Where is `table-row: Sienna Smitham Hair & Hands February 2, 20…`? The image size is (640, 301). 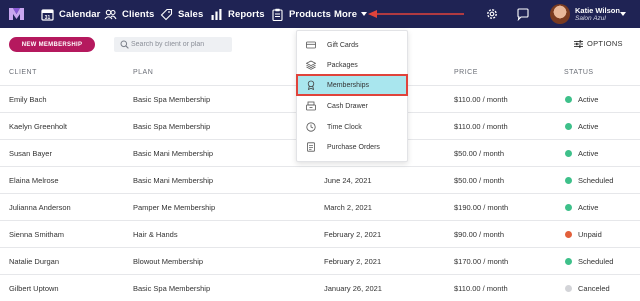 table-row: Sienna Smitham Hair & Hands February 2, 20… is located at coordinates (320, 234).